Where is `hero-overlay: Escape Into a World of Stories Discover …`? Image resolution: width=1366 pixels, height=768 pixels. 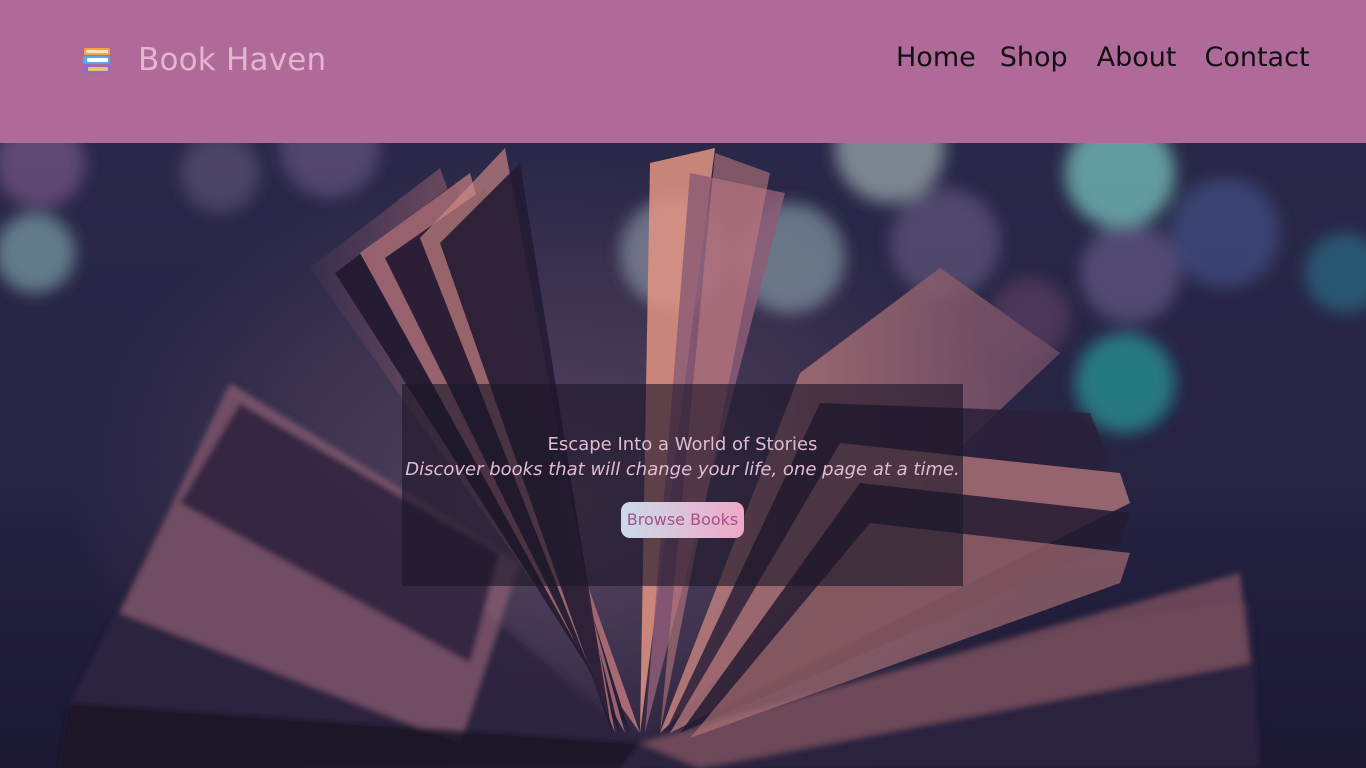 hero-overlay: Escape Into a World of Stories Discover … is located at coordinates (682, 485).